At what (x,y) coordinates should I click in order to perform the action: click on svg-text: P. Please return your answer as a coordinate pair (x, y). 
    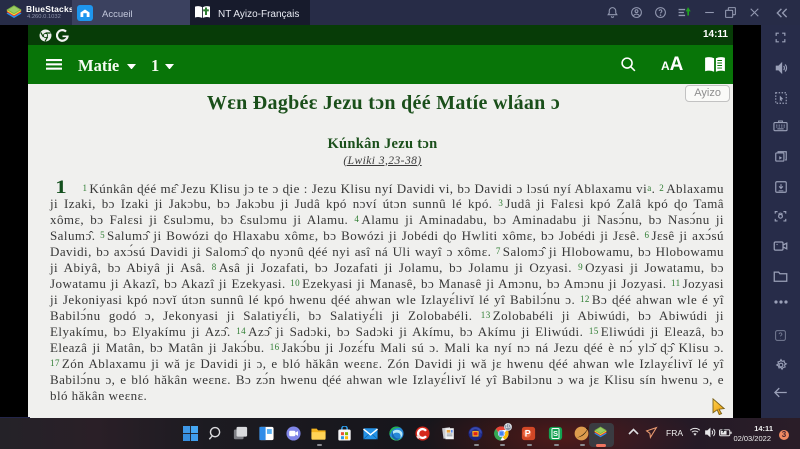
    Looking at the image, I should click on (528, 434).